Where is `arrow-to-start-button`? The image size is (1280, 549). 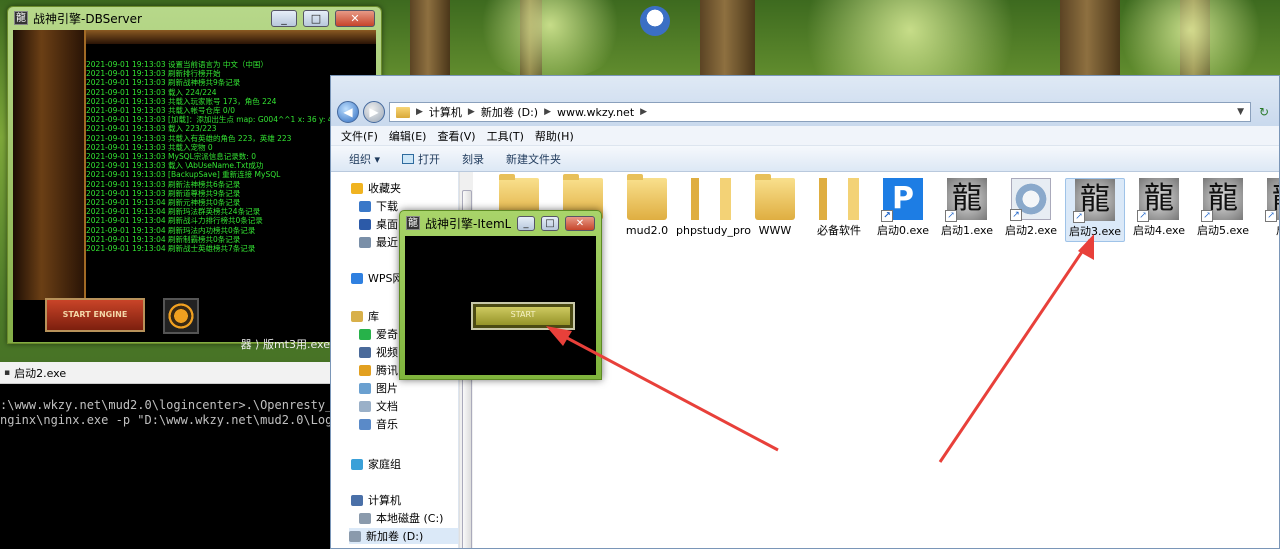
arrow-to-start-button is located at coordinates (665, 390).